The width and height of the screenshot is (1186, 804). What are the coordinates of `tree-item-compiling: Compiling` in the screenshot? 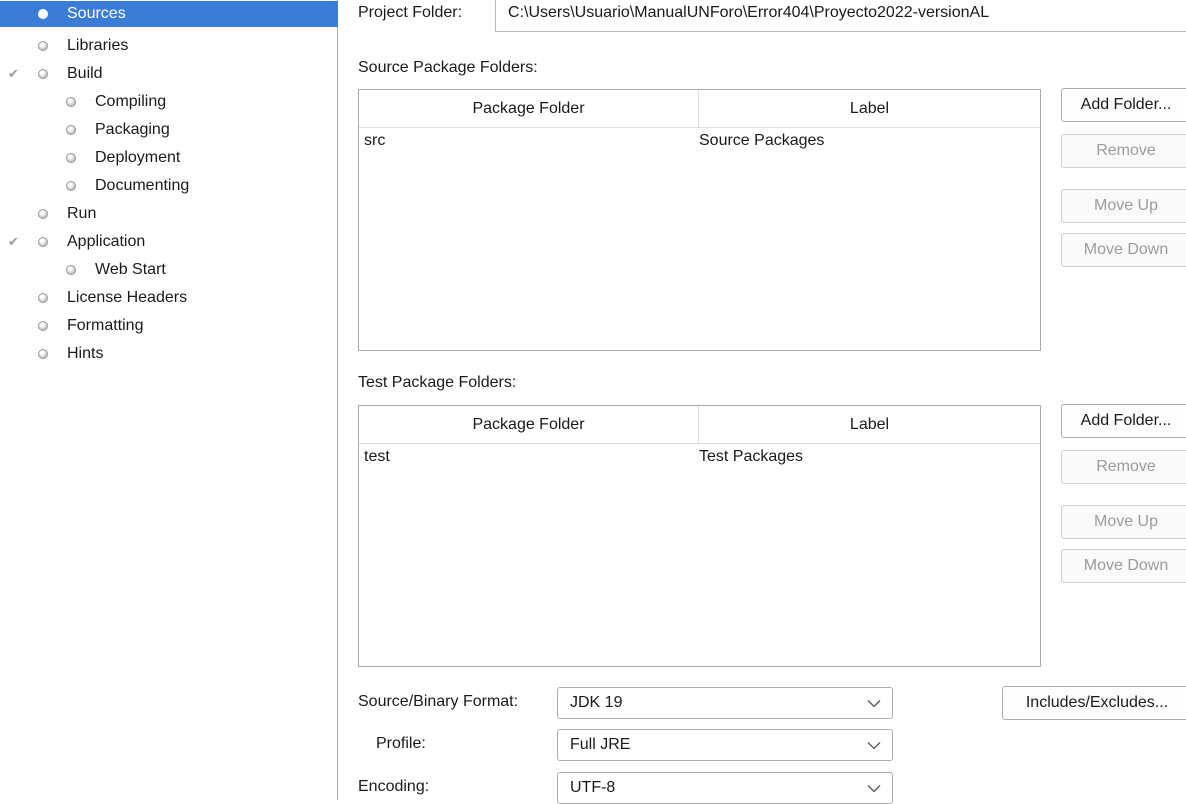 It's located at (116, 102).